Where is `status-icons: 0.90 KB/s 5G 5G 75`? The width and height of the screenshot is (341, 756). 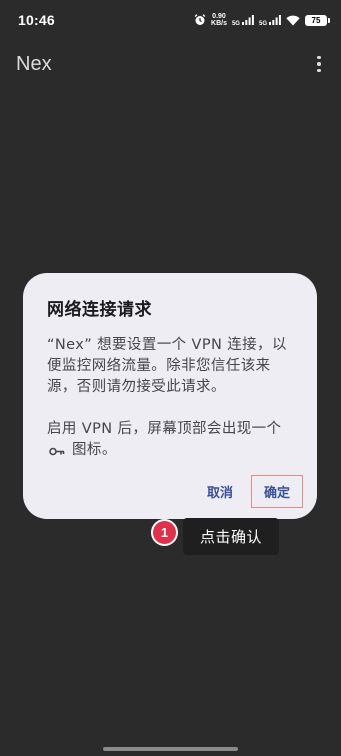
status-icons: 0.90 KB/s 5G 5G 75 is located at coordinates (262, 20).